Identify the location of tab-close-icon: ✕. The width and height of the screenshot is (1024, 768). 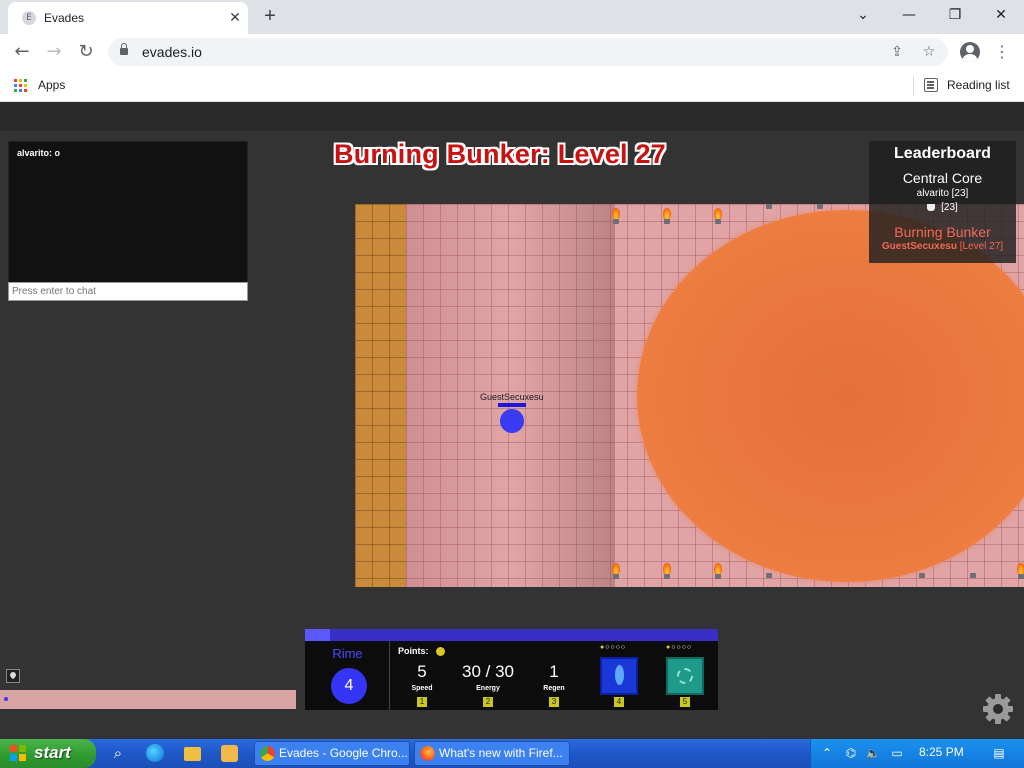
(235, 17).